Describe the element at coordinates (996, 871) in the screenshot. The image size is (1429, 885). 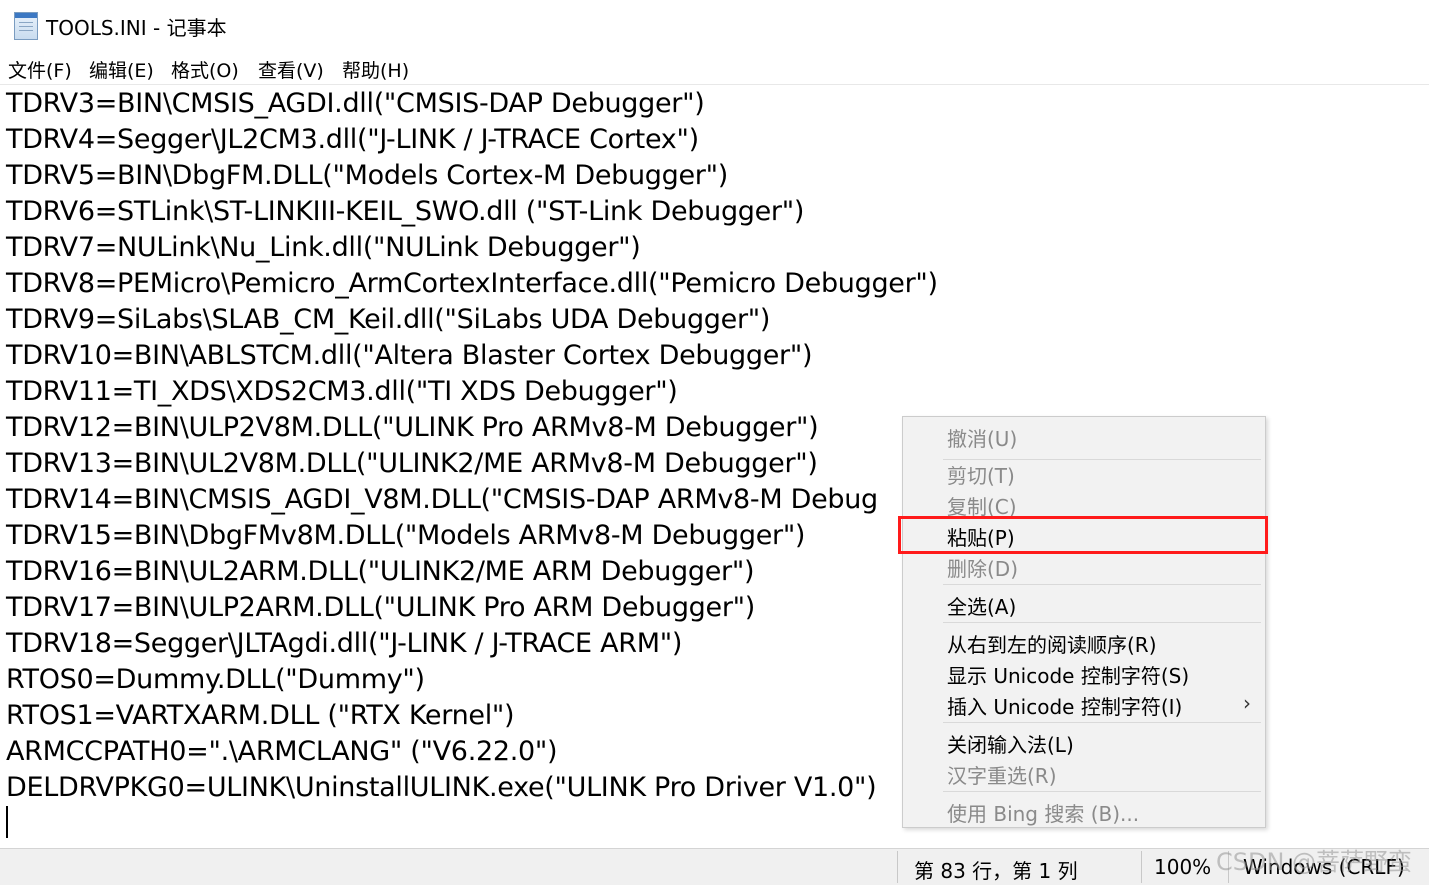
I see `cursor-position: 第 83 行，第 1 列` at that location.